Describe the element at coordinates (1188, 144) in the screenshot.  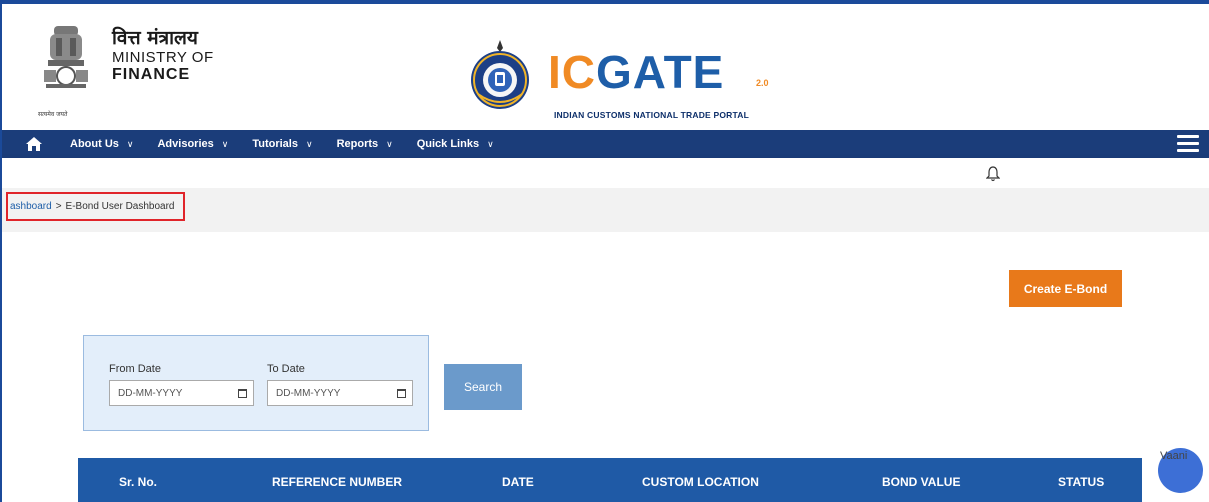
I see `hamburger-menu-icon` at that location.